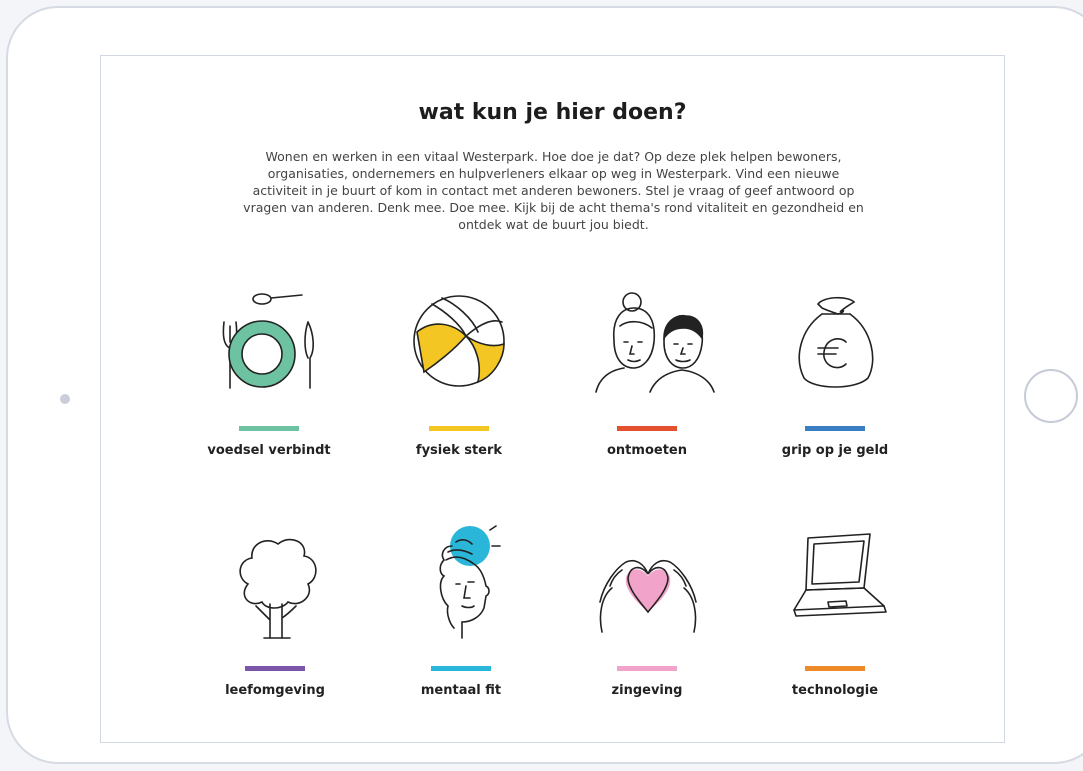 The height and width of the screenshot is (771, 1083). What do you see at coordinates (268, 341) in the screenshot?
I see `plate-cutlery-icon` at bounding box center [268, 341].